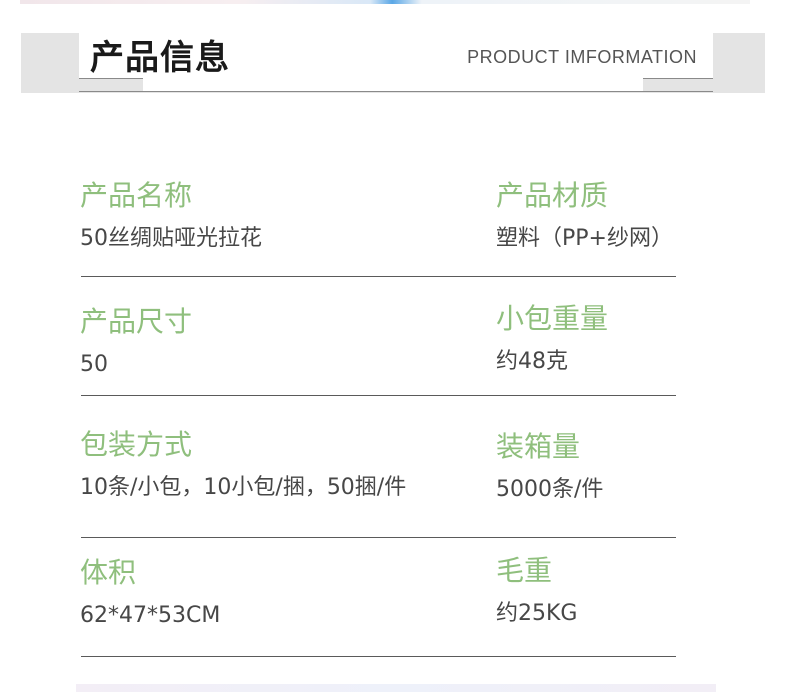 The image size is (790, 692). I want to click on spec-label-volume: 体积, so click(108, 572).